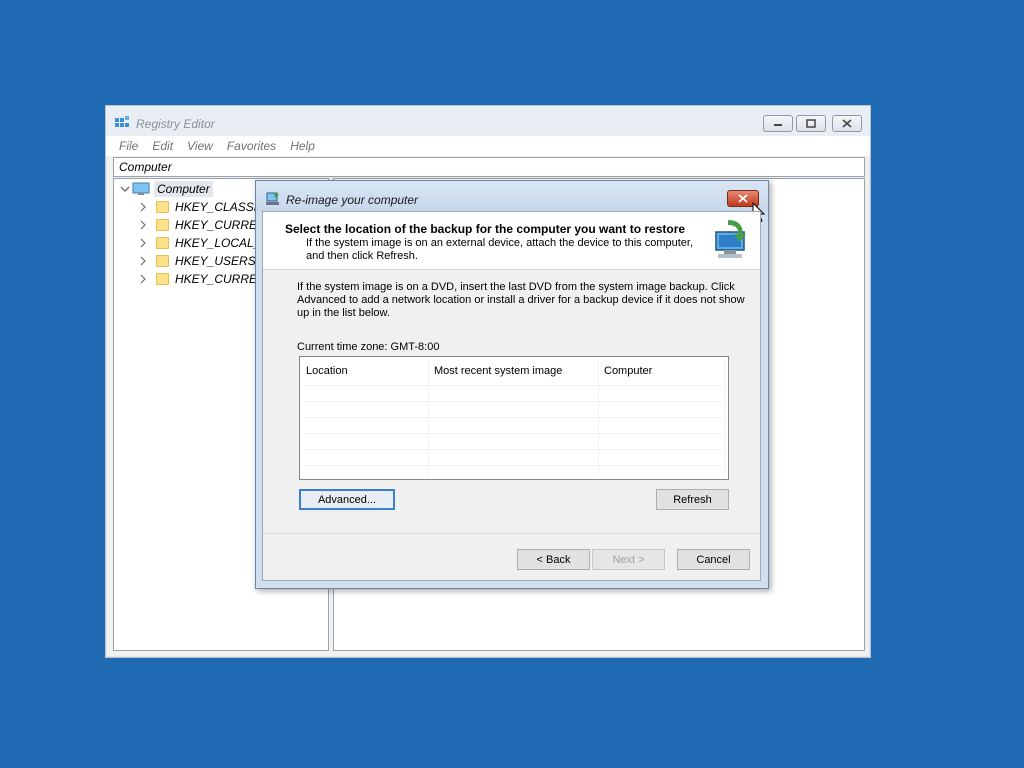  I want to click on column-header-most-recent-image: Most recent system image, so click(498, 371).